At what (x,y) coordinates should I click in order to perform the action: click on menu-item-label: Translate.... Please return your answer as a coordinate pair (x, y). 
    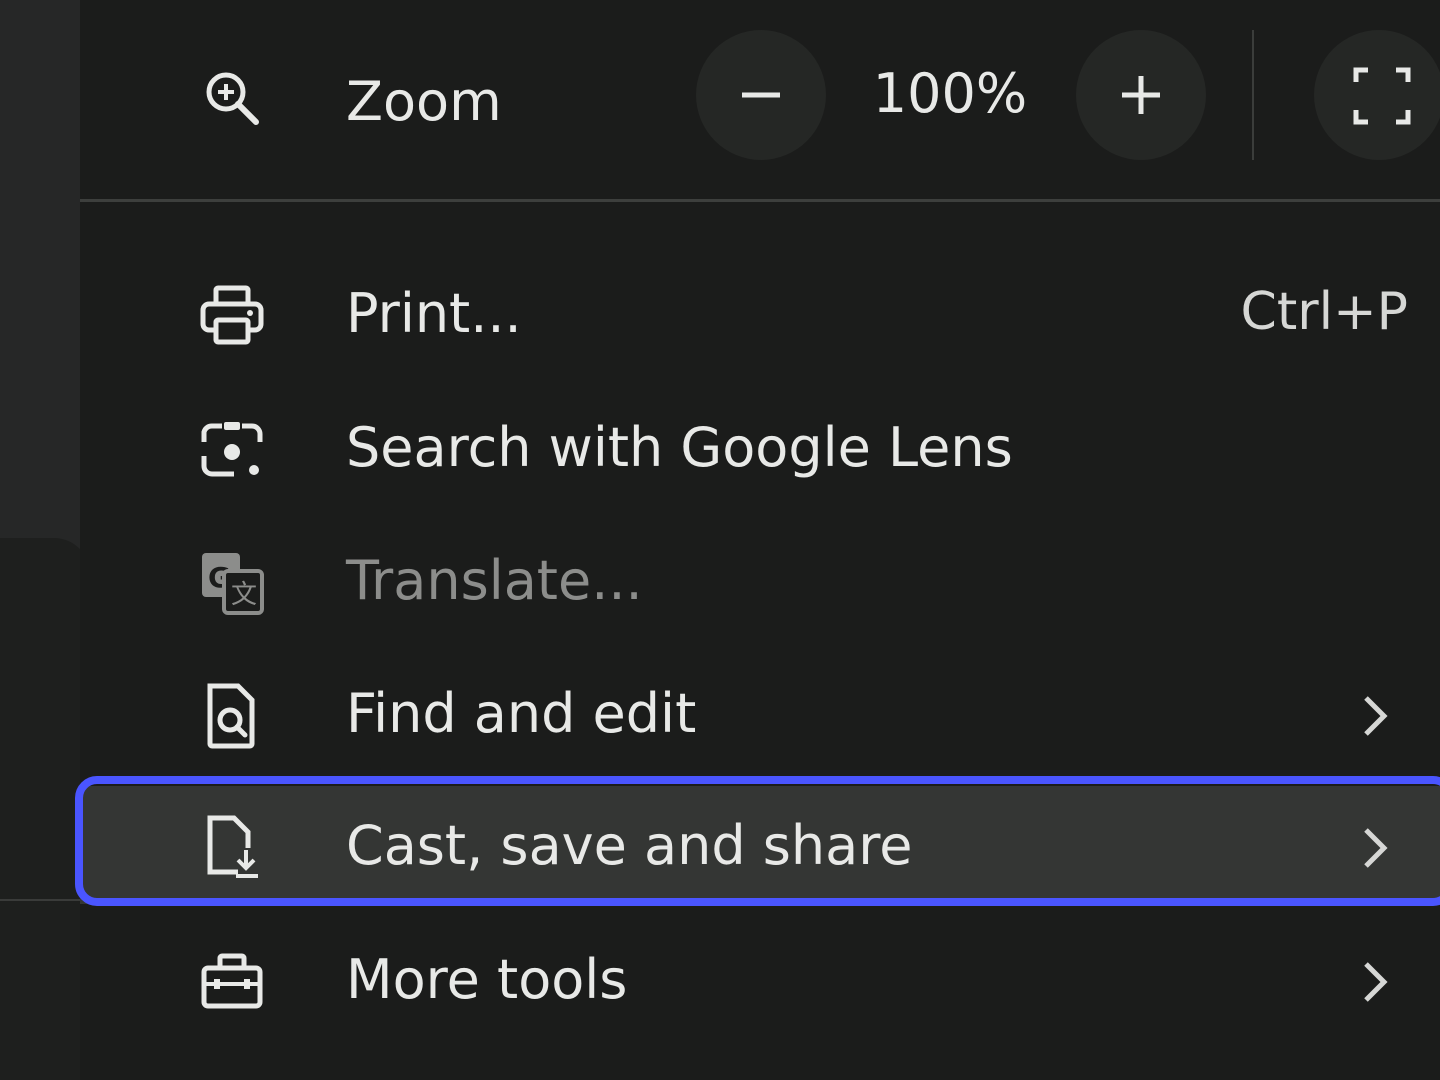
    Looking at the image, I should click on (494, 580).